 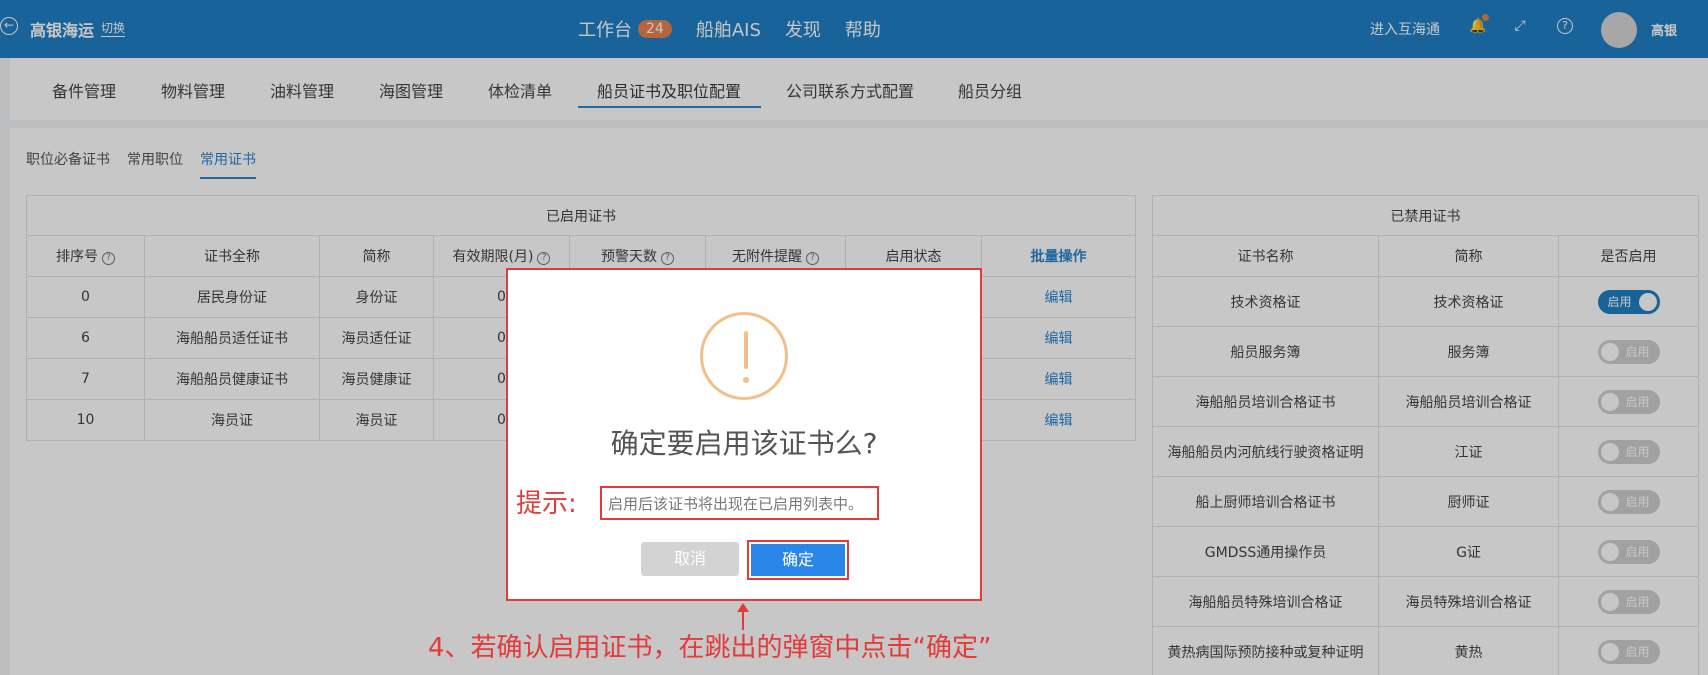 I want to click on hint-label: 提示:, so click(x=546, y=504).